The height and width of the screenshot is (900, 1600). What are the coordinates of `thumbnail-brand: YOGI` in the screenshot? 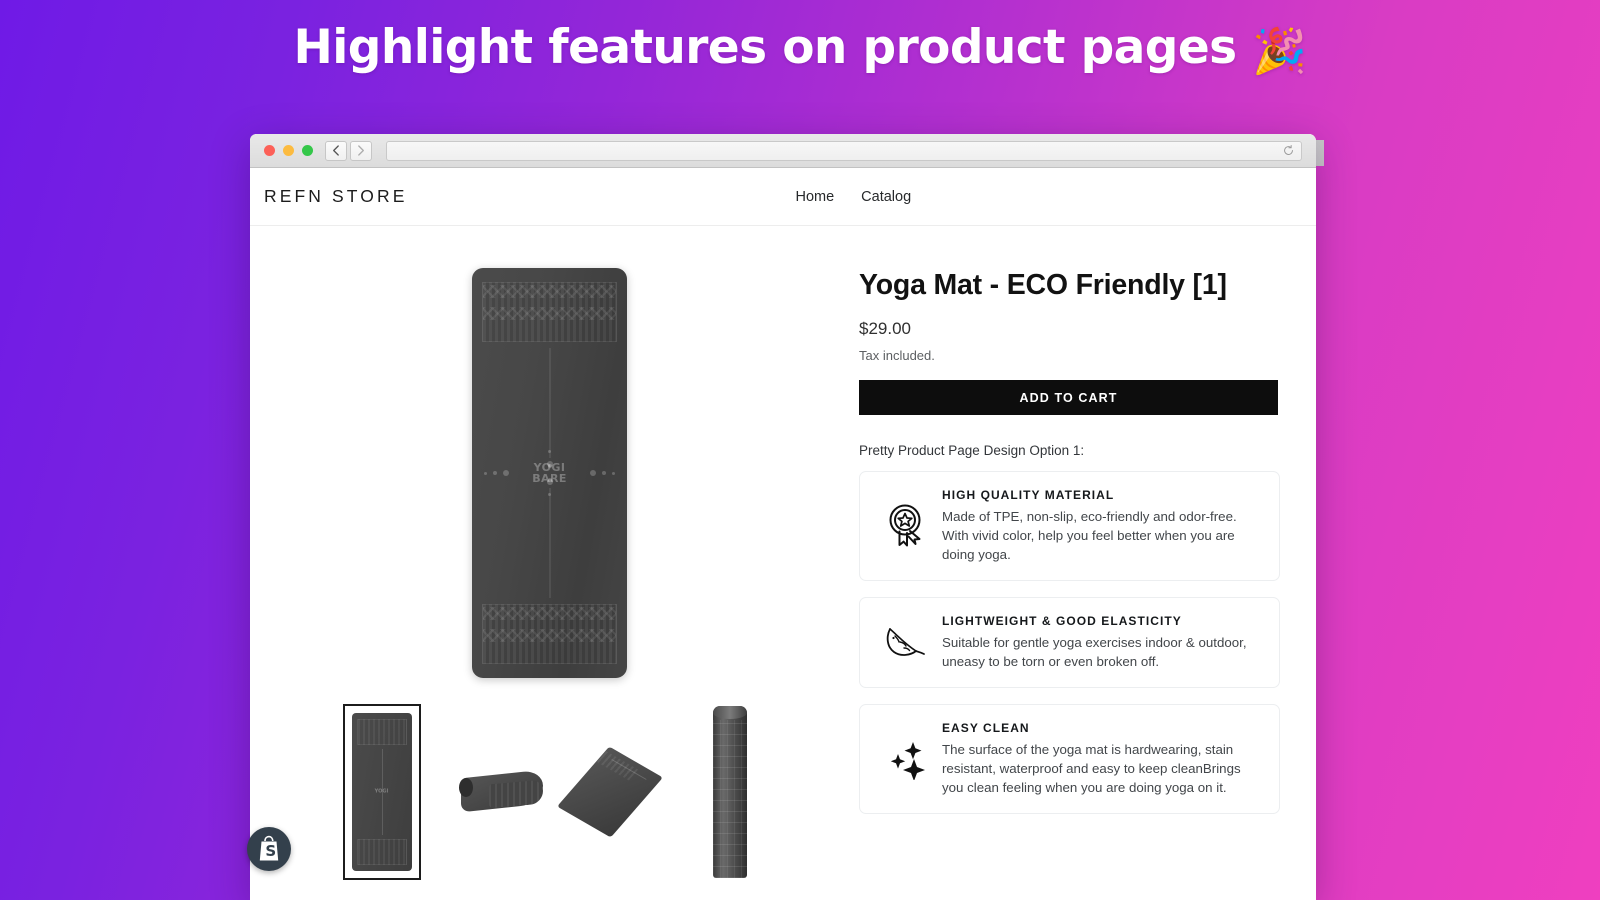 It's located at (381, 791).